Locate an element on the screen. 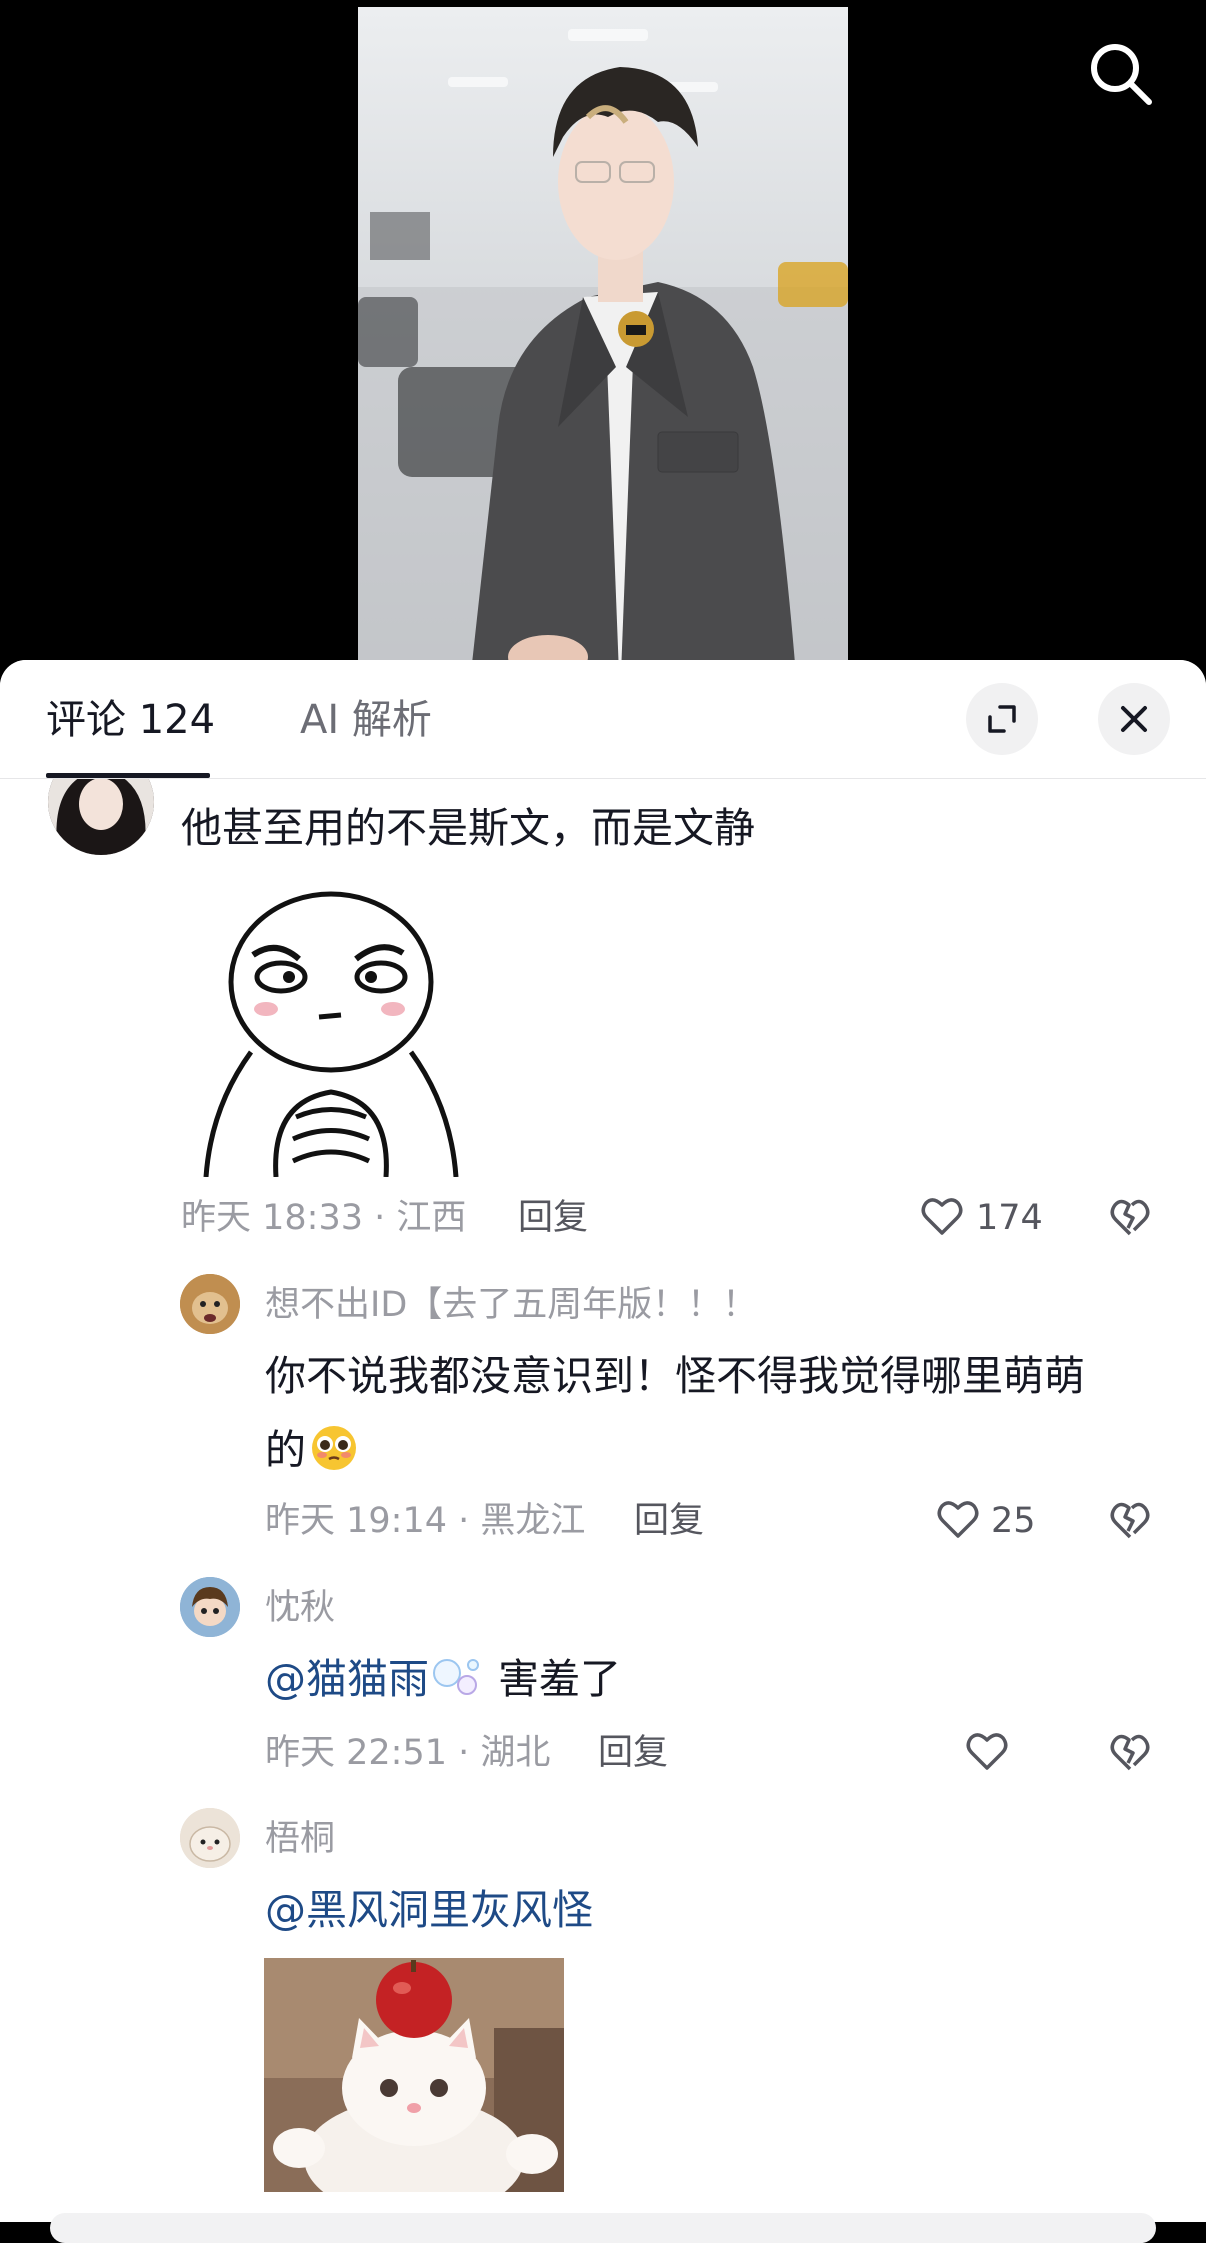 The image size is (1206, 2243). hamster-avatar-image is located at coordinates (210, 1838).